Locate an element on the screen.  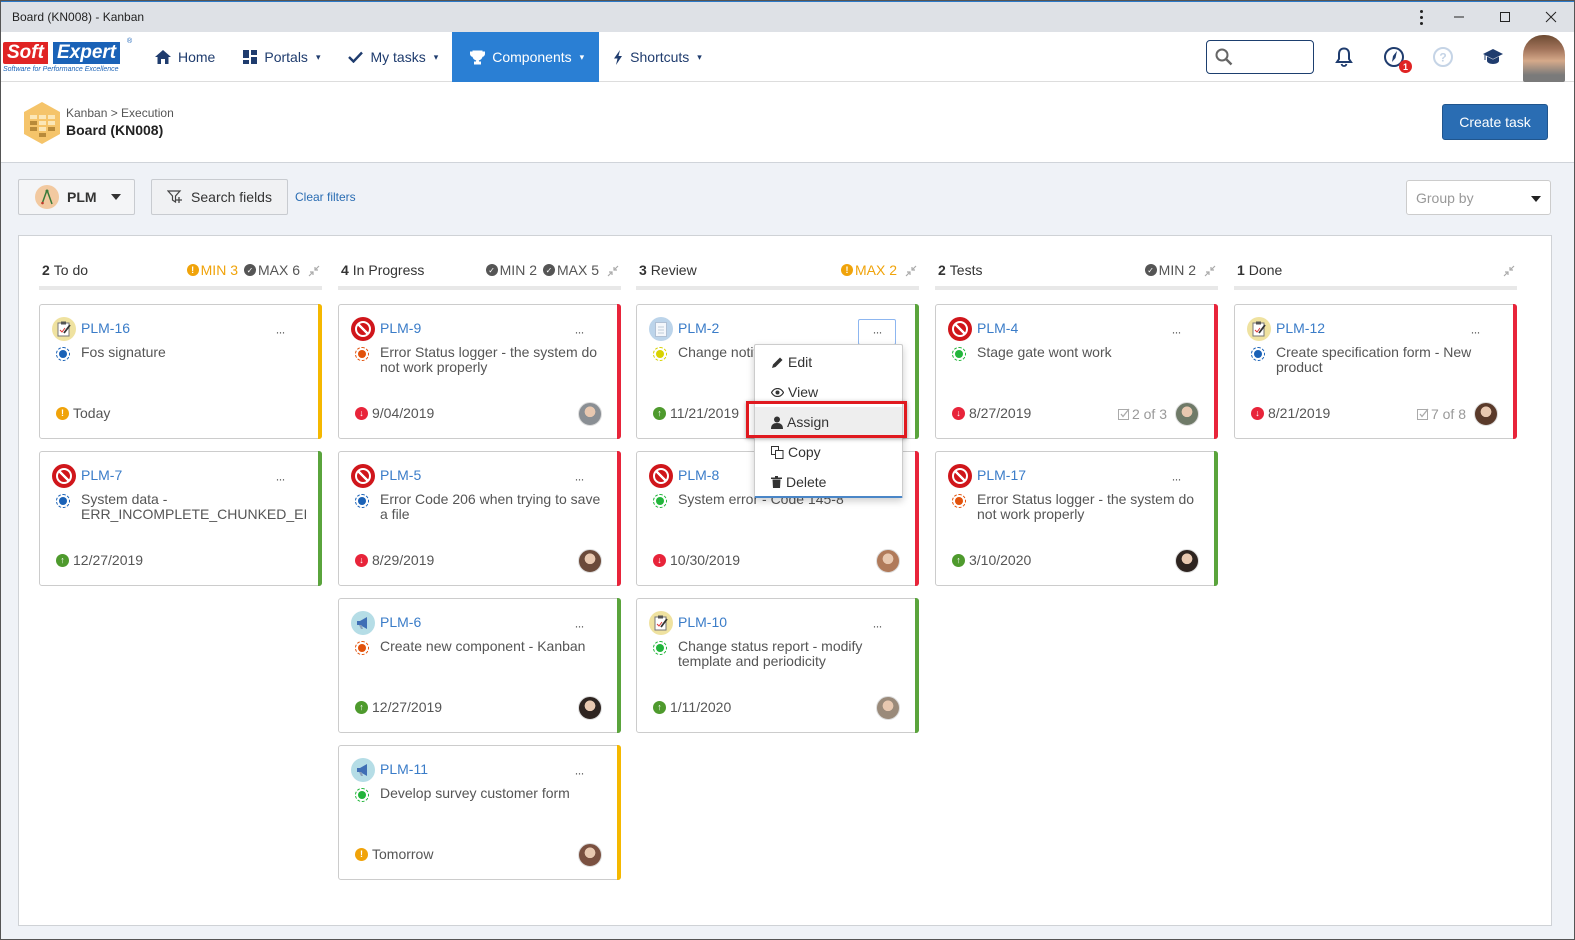
nav-components-label: Components is located at coordinates (532, 57).